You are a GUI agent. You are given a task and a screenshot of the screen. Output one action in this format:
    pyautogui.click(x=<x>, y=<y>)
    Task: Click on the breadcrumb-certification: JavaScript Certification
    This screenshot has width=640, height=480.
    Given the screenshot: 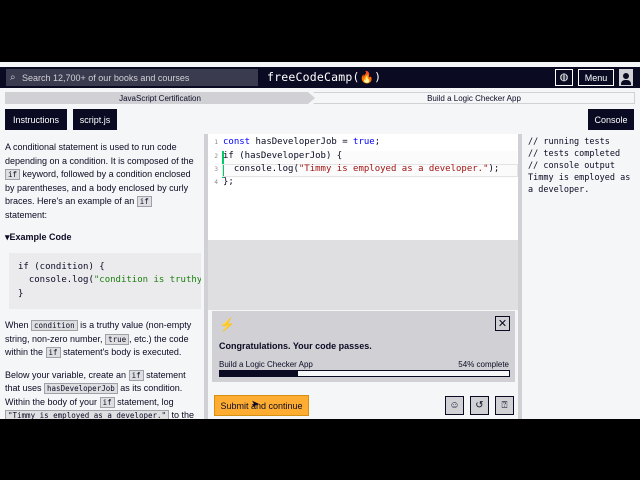 What is the action you would take?
    pyautogui.click(x=160, y=98)
    